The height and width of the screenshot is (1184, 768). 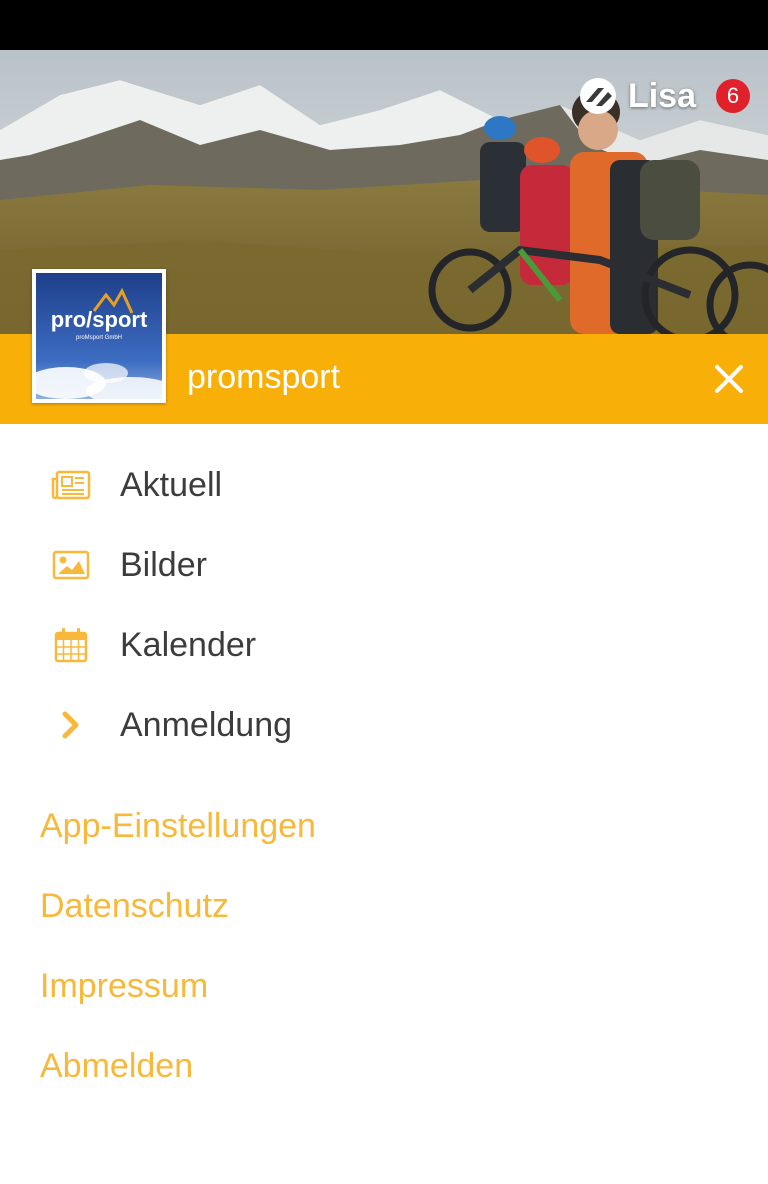 I want to click on notification-badge: 6, so click(x=733, y=96).